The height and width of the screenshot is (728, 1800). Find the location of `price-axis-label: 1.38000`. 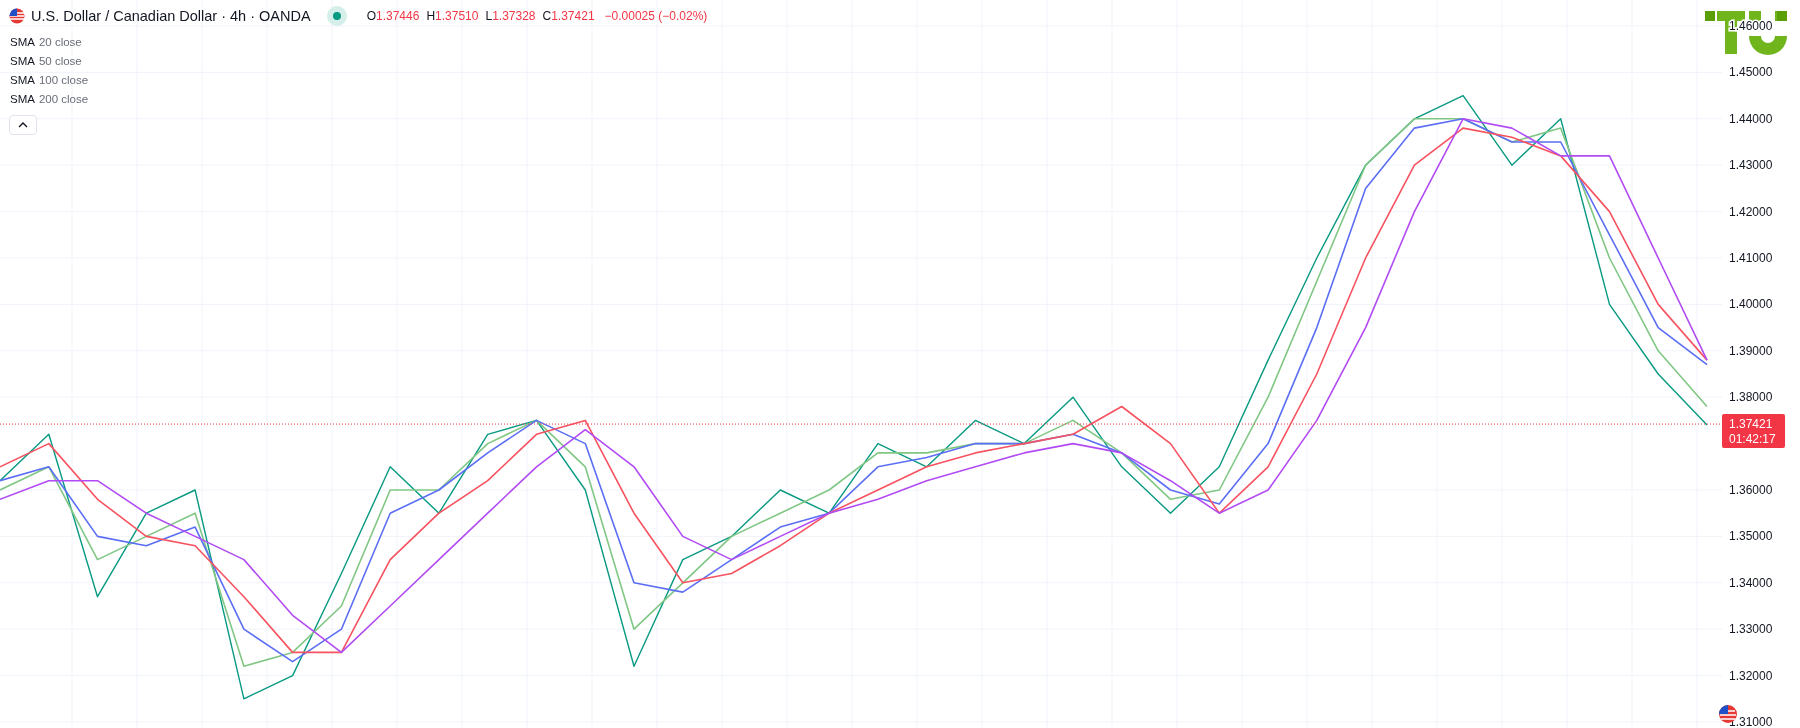

price-axis-label: 1.38000 is located at coordinates (1751, 397).